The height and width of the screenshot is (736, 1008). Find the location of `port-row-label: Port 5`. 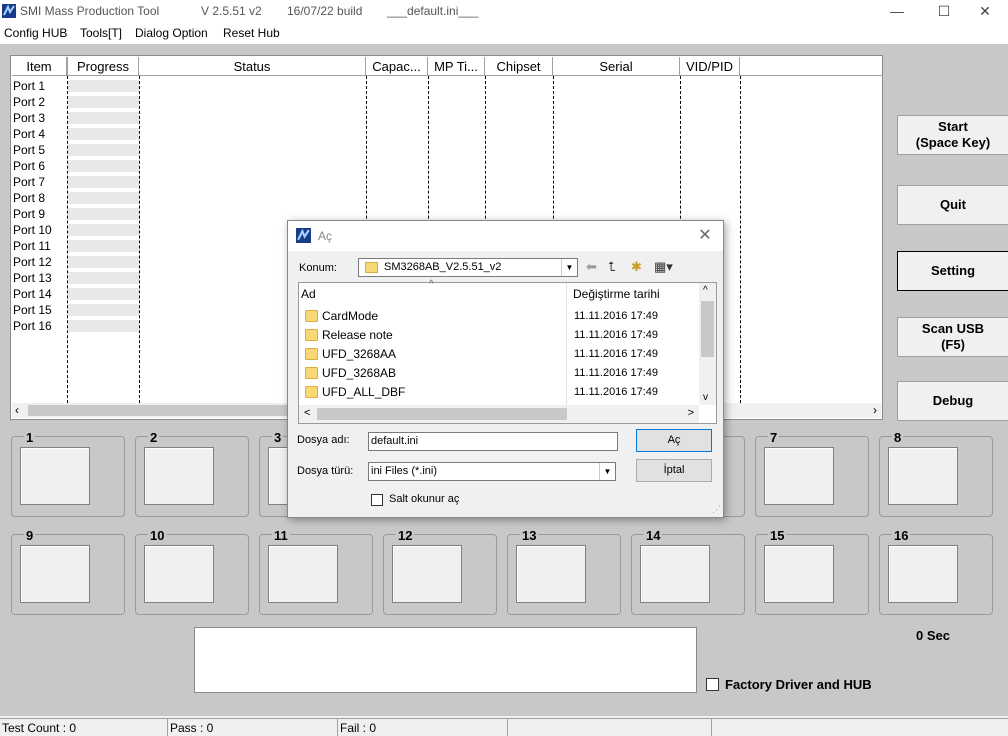

port-row-label: Port 5 is located at coordinates (29, 150).